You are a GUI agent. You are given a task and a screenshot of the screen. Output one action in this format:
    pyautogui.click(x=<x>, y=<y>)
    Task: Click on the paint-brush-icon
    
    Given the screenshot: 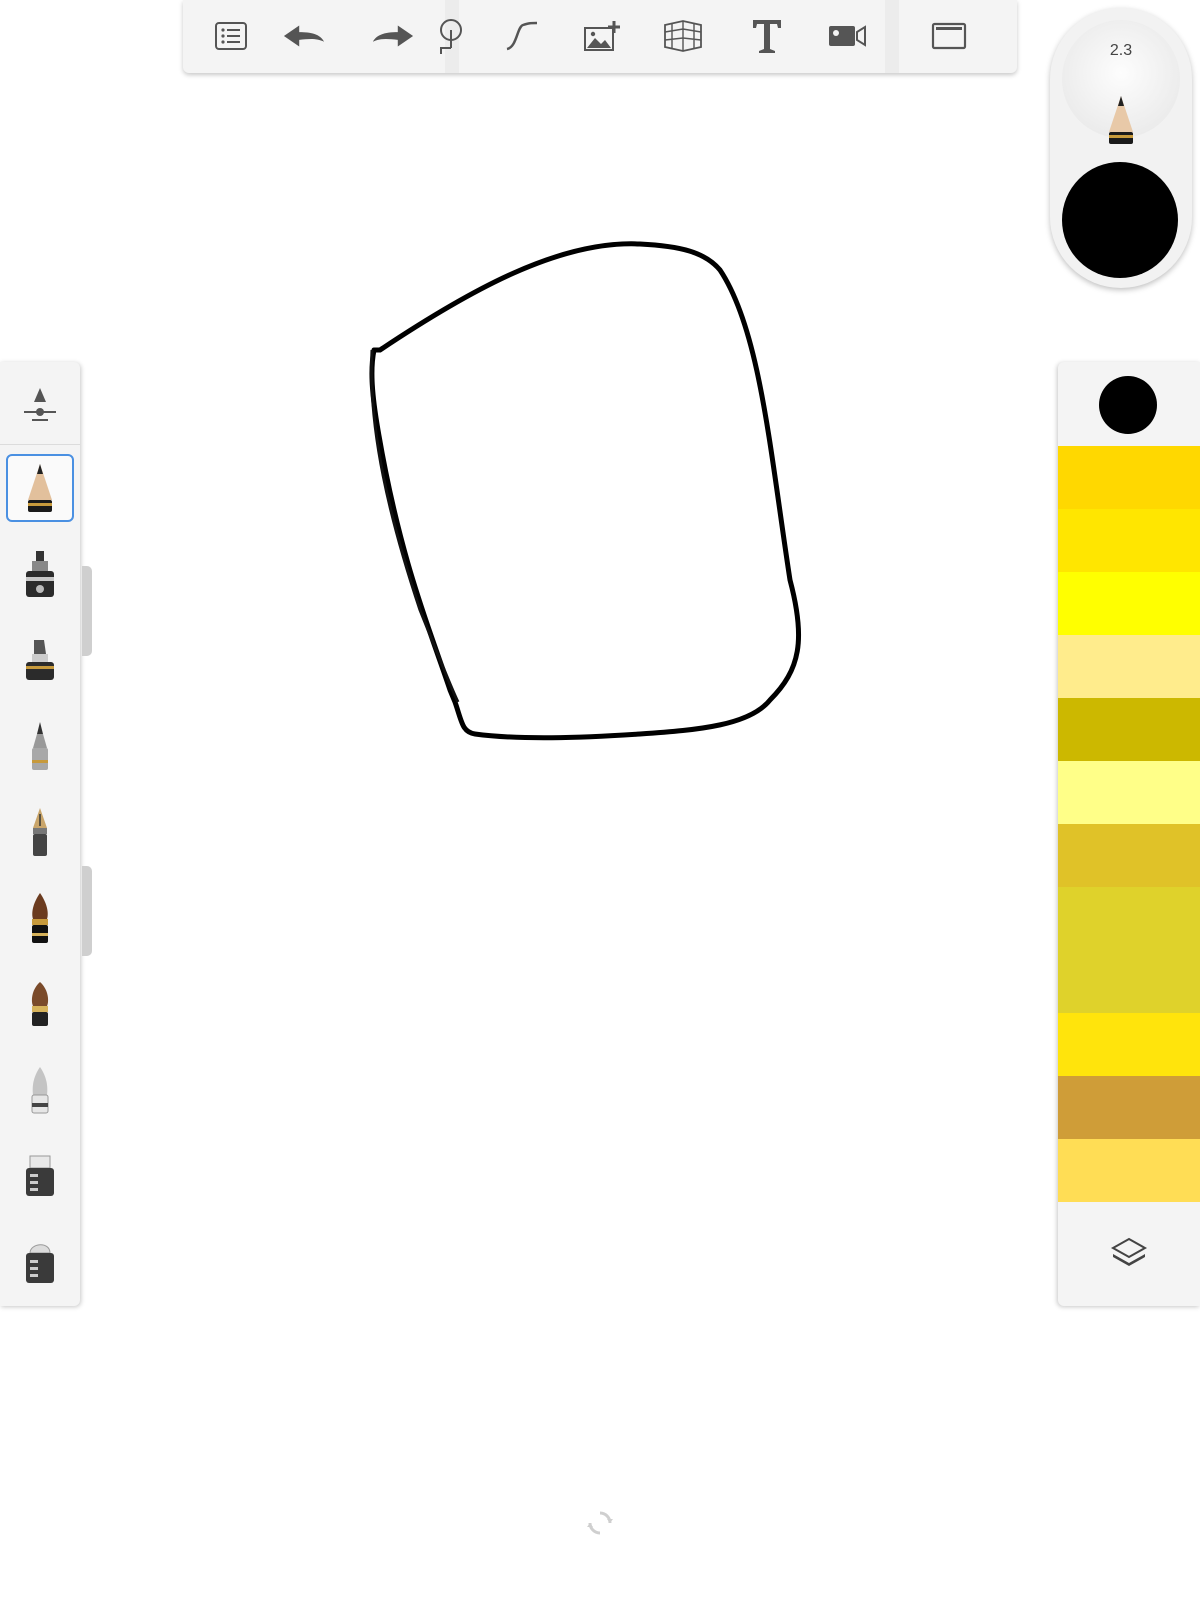 What is the action you would take?
    pyautogui.click(x=40, y=1004)
    